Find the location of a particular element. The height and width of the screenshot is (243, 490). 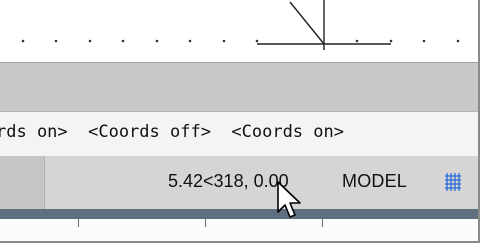

window-bottom-band is located at coordinates (240, 214).